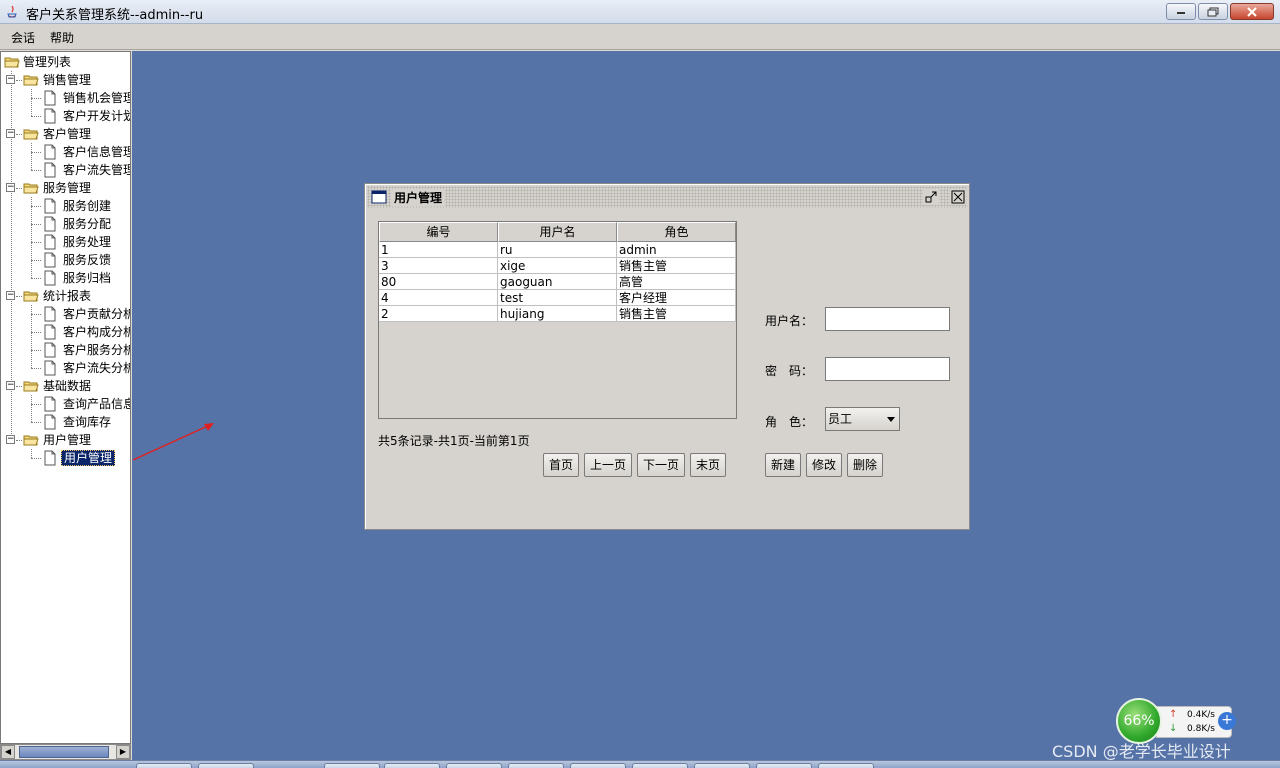  Describe the element at coordinates (87, 422) in the screenshot. I see `tree-leaf-label: 查询库存` at that location.